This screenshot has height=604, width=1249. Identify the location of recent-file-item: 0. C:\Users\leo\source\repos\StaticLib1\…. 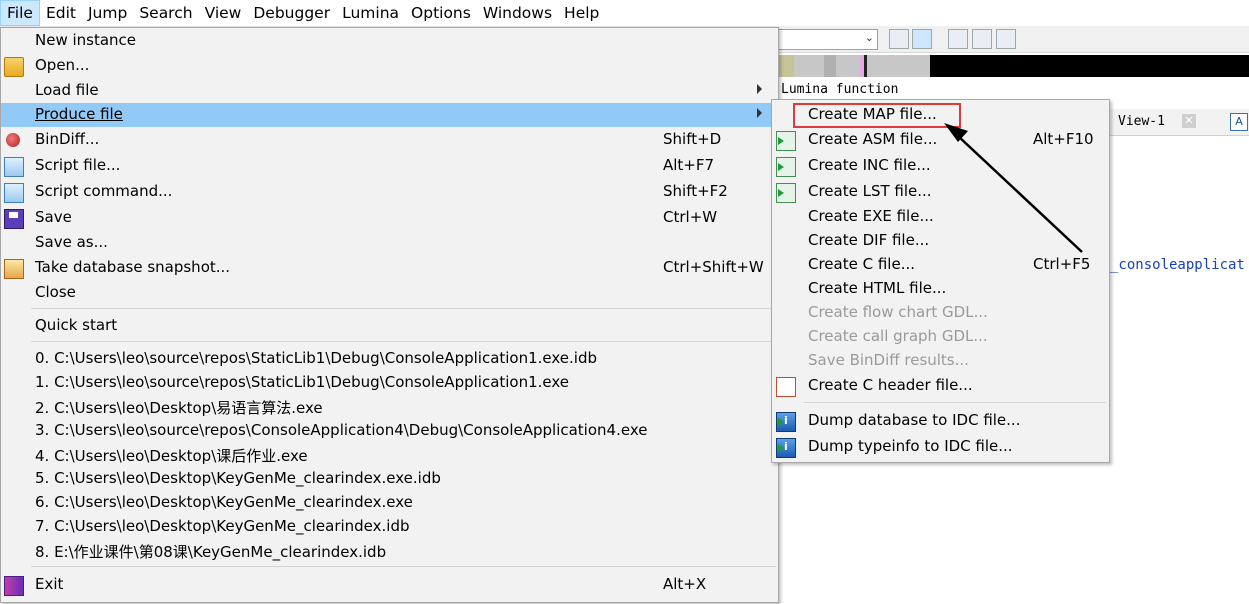
(389, 359).